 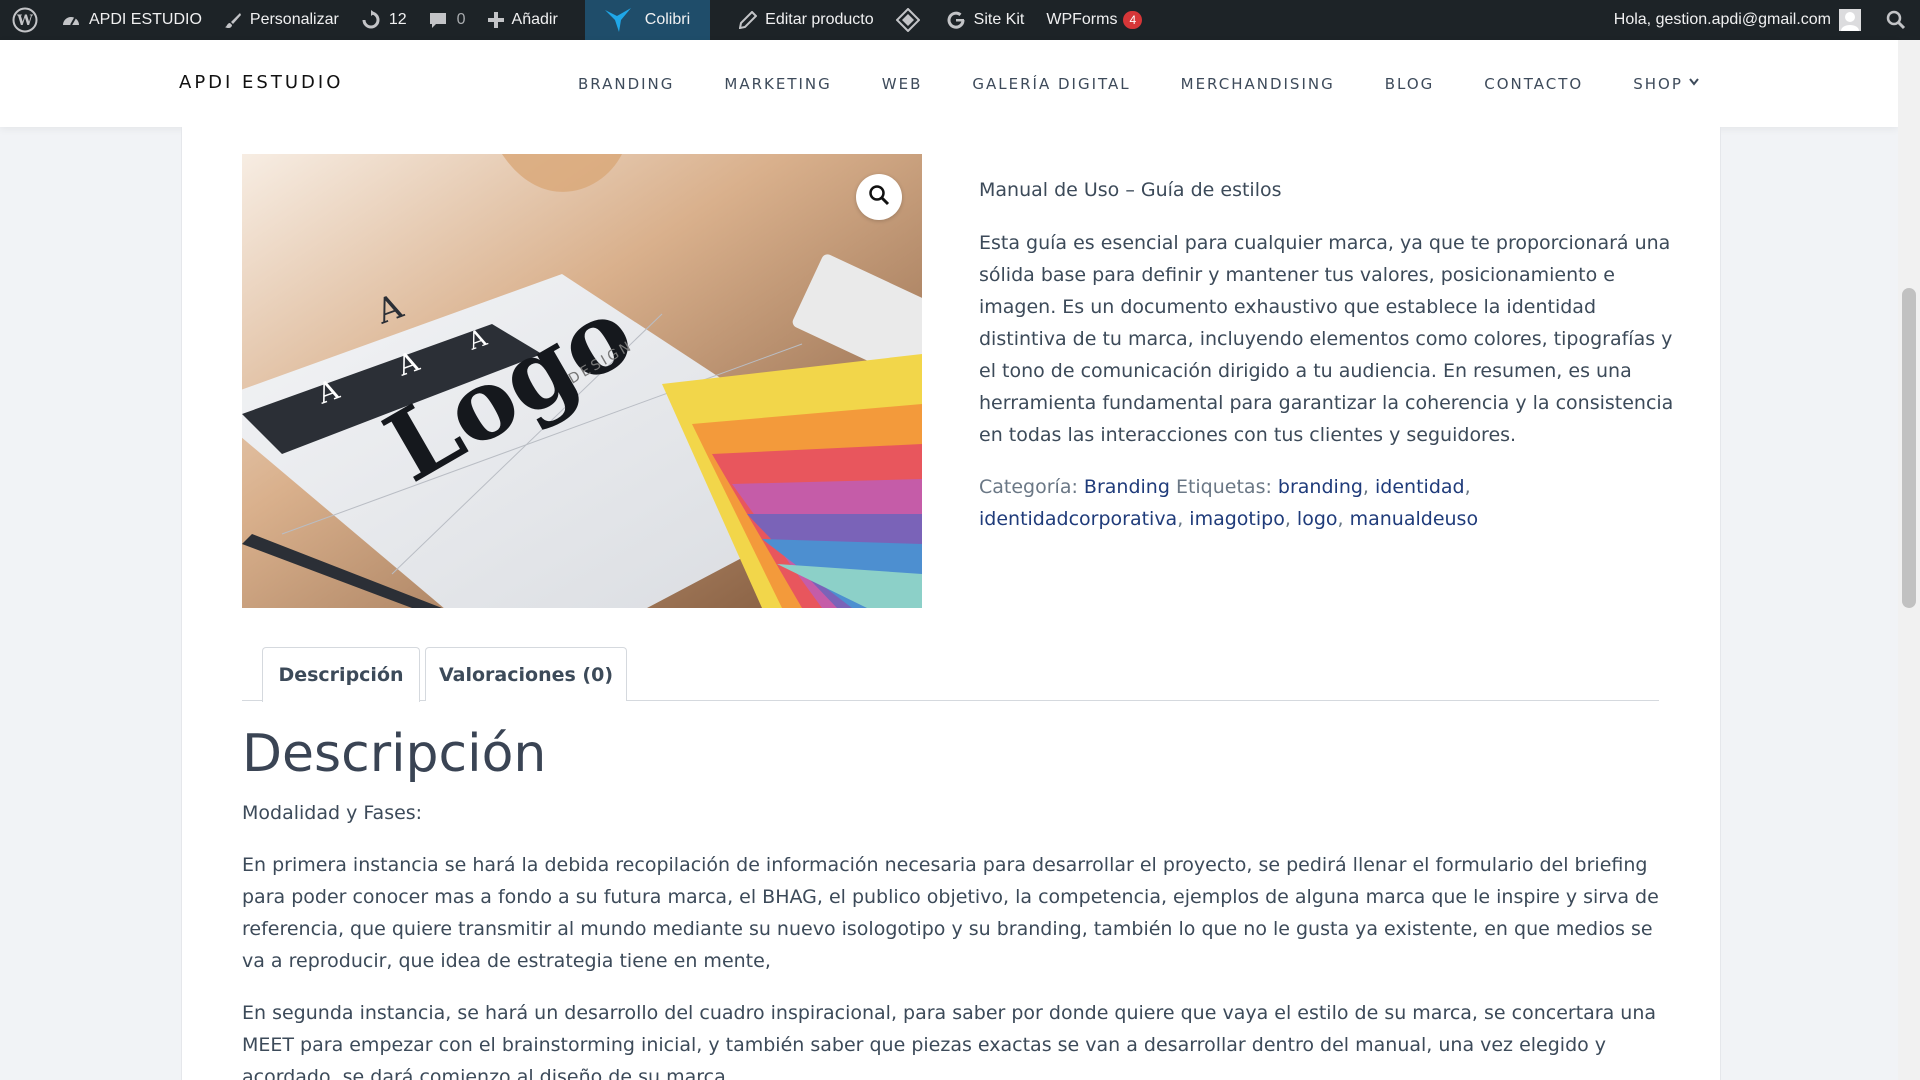 What do you see at coordinates (956, 20) in the screenshot?
I see `google-g-icon` at bounding box center [956, 20].